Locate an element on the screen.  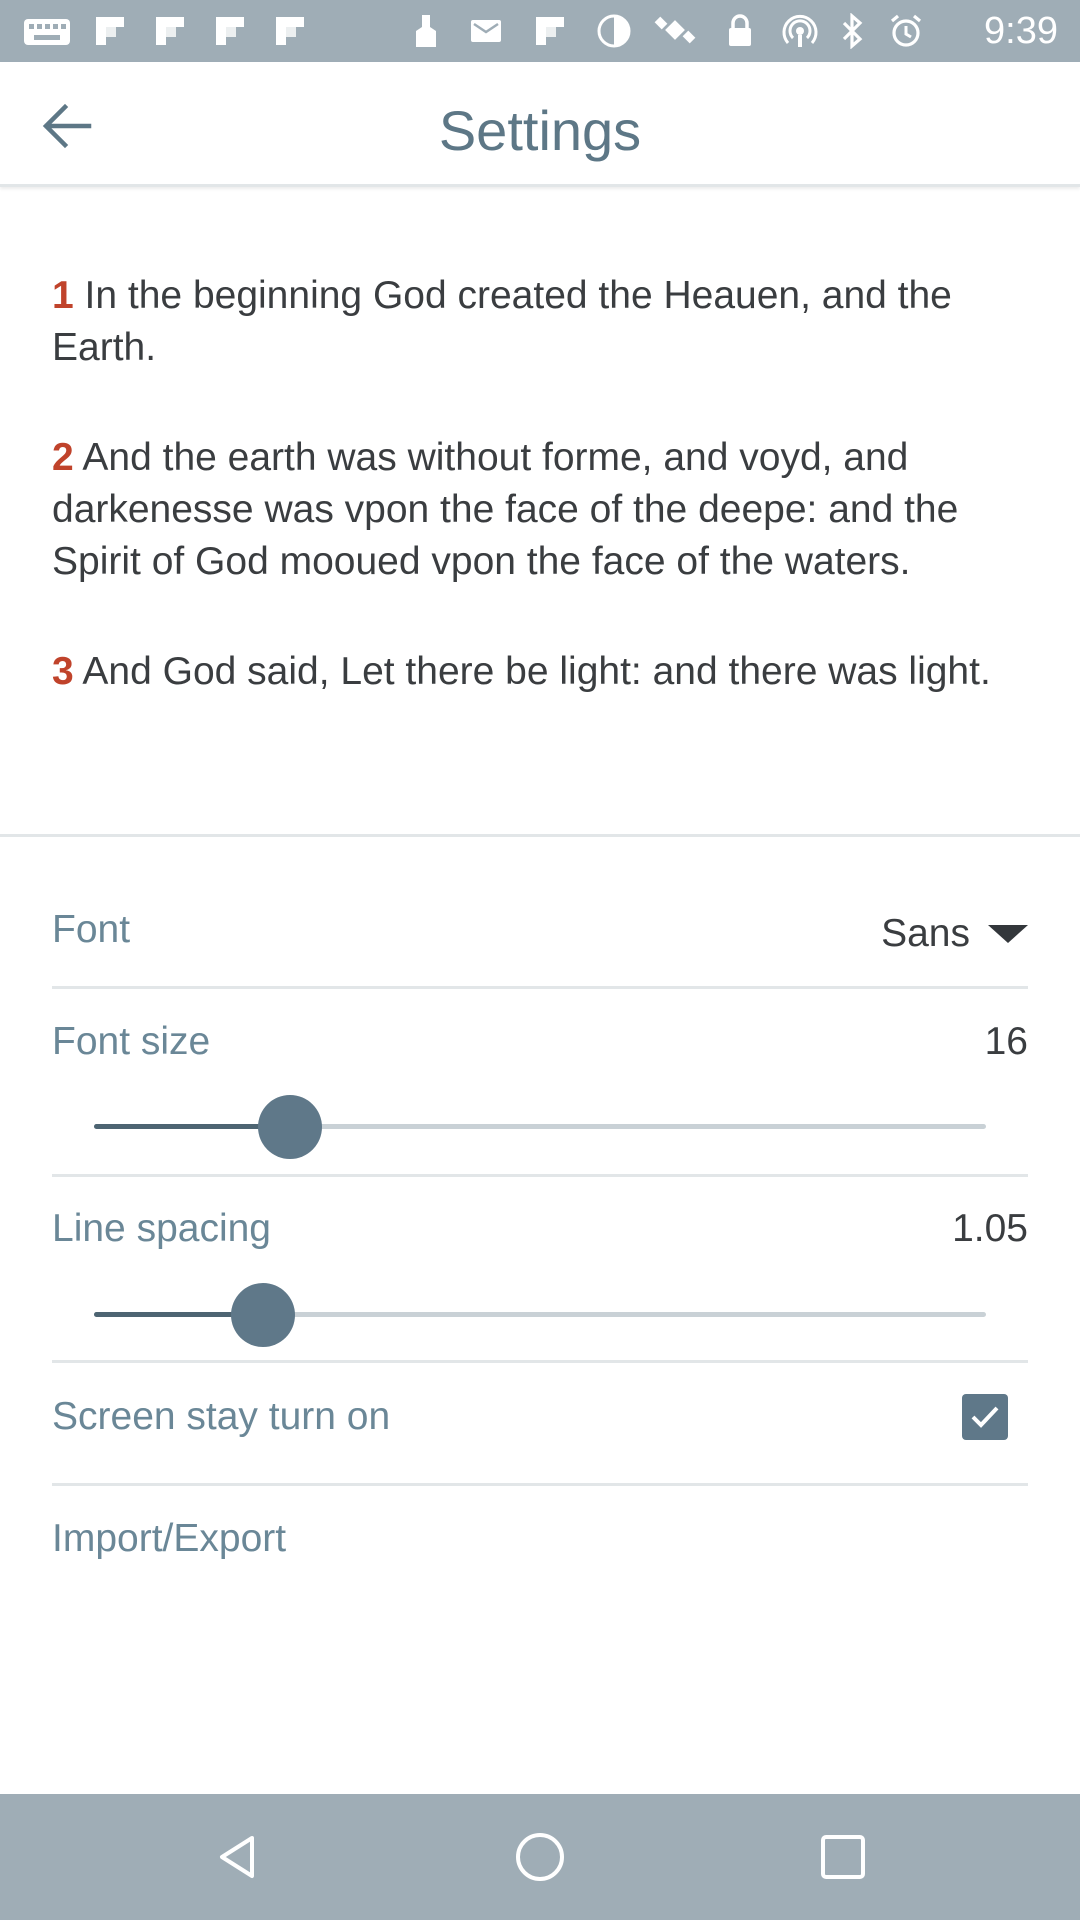
preview-divider is located at coordinates (540, 835).